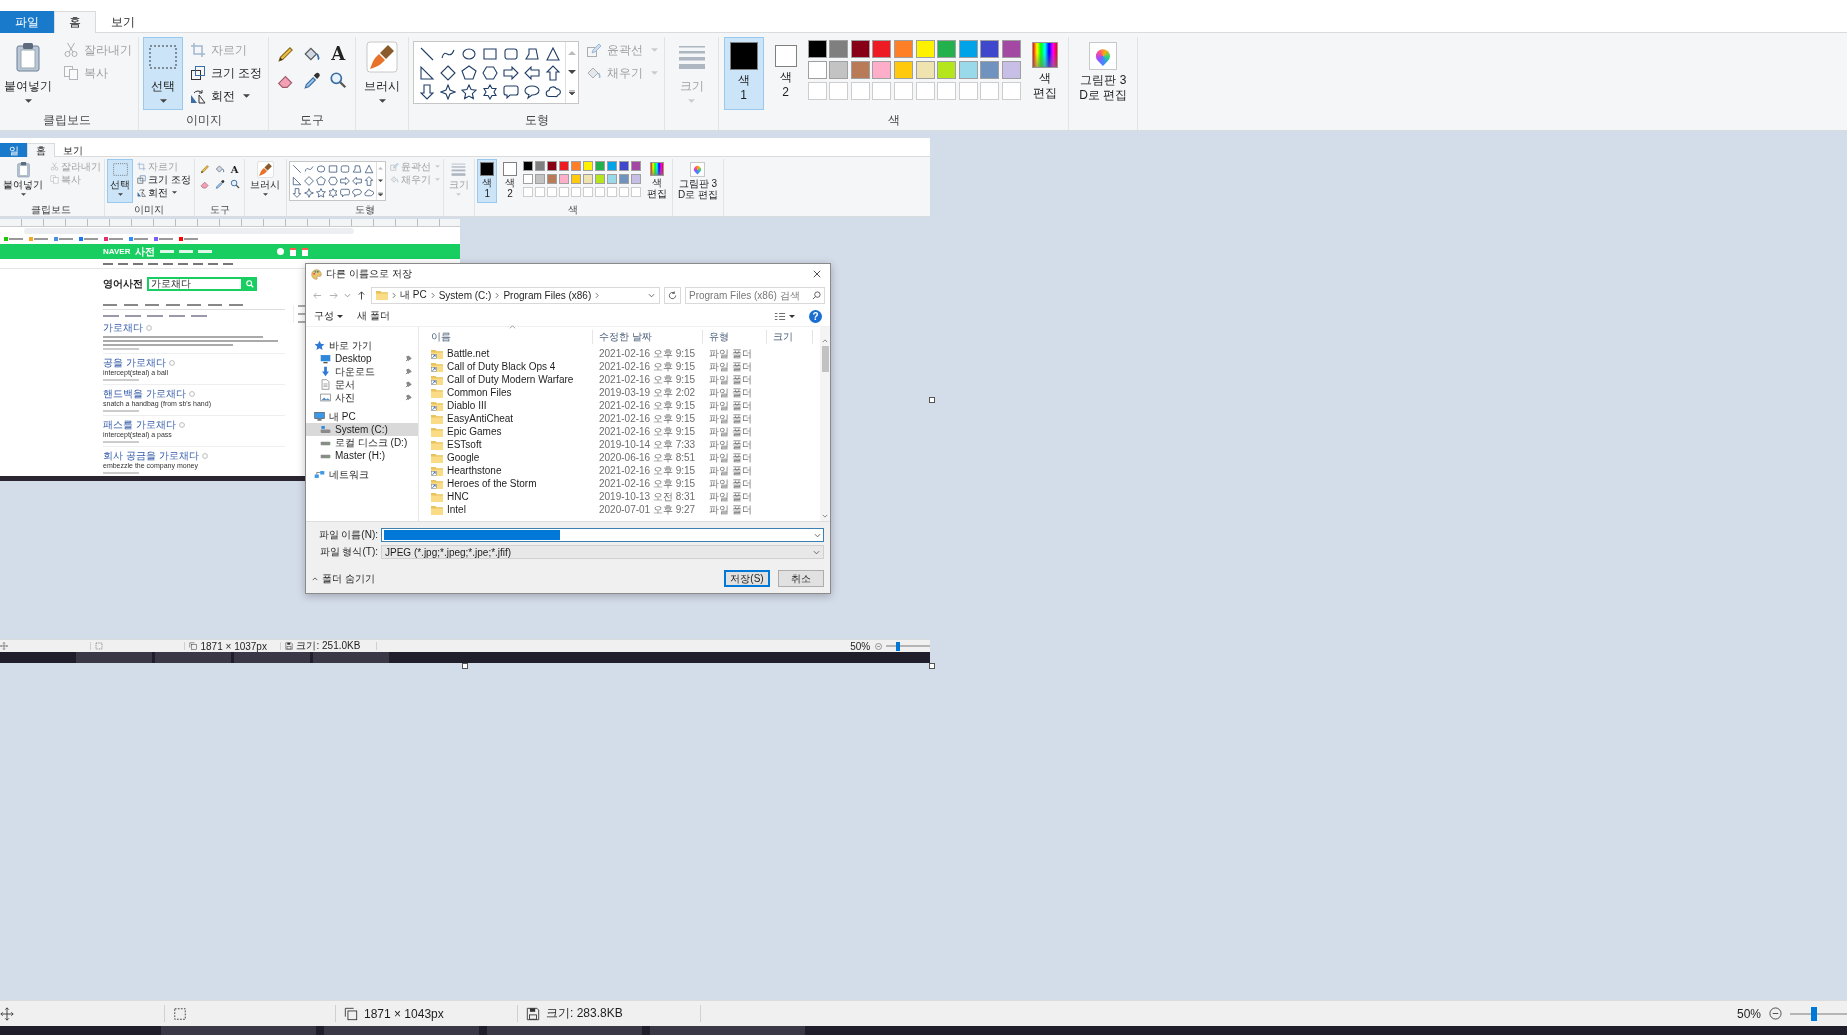 This screenshot has width=1847, height=1035. I want to click on new-folder-button: 새 폴더, so click(373, 316).